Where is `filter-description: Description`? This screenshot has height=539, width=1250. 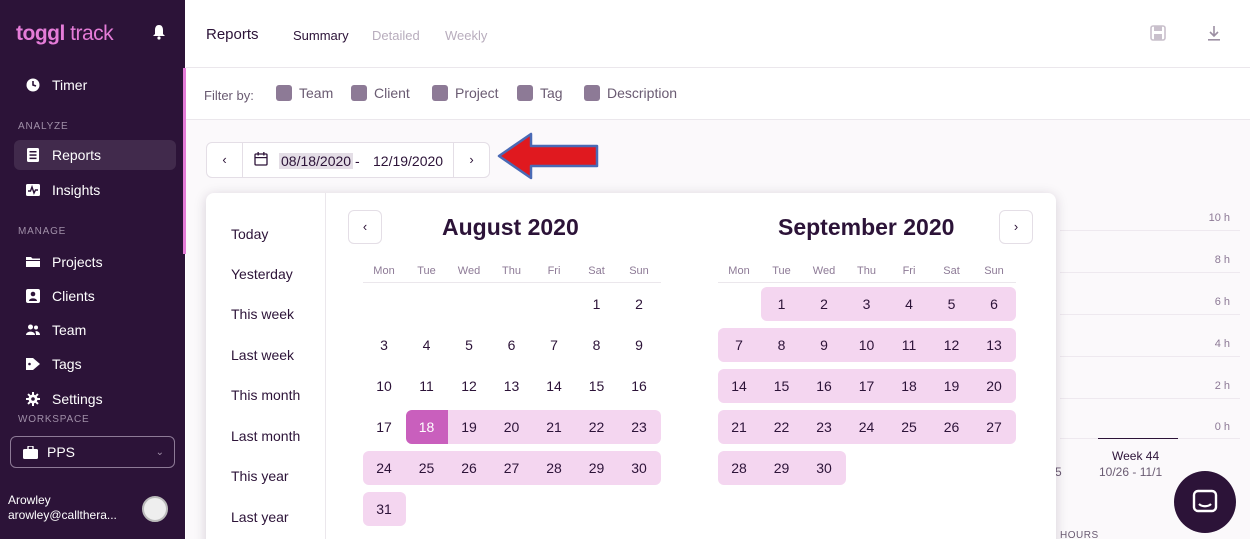 filter-description: Description is located at coordinates (630, 93).